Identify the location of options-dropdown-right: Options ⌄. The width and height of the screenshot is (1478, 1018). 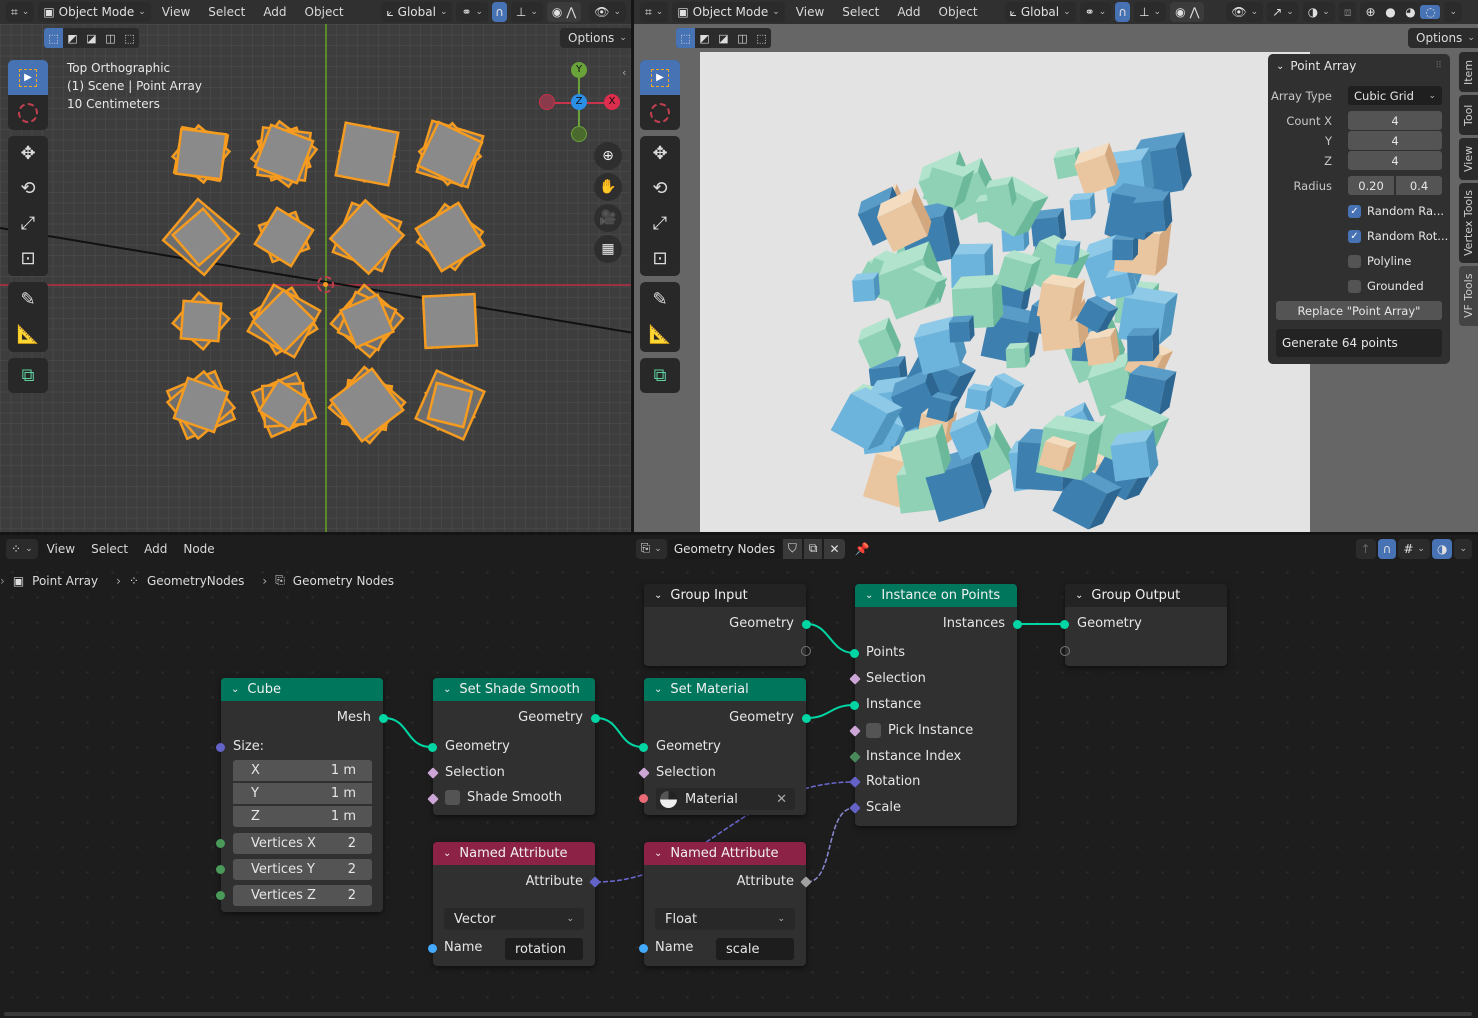
(1443, 38).